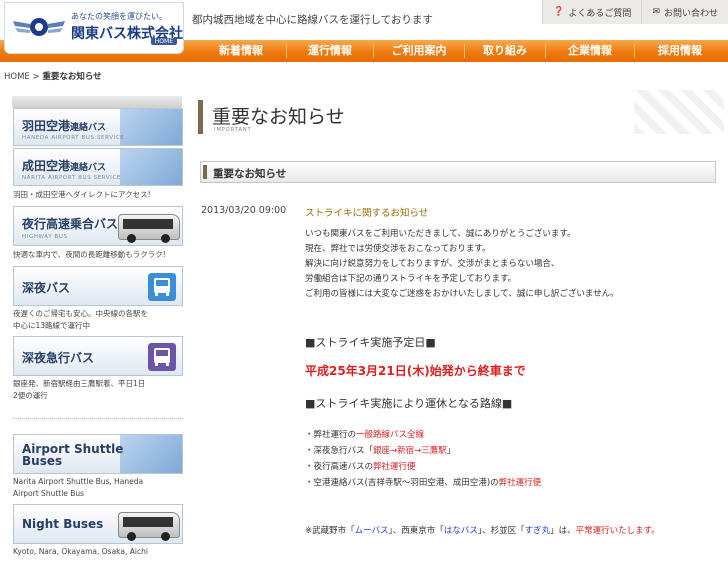 The image size is (728, 574). What do you see at coordinates (82, 194) in the screenshot?
I see `airport-bus-description: 羽田・成田空港へダイレクトにアクセス!` at bounding box center [82, 194].